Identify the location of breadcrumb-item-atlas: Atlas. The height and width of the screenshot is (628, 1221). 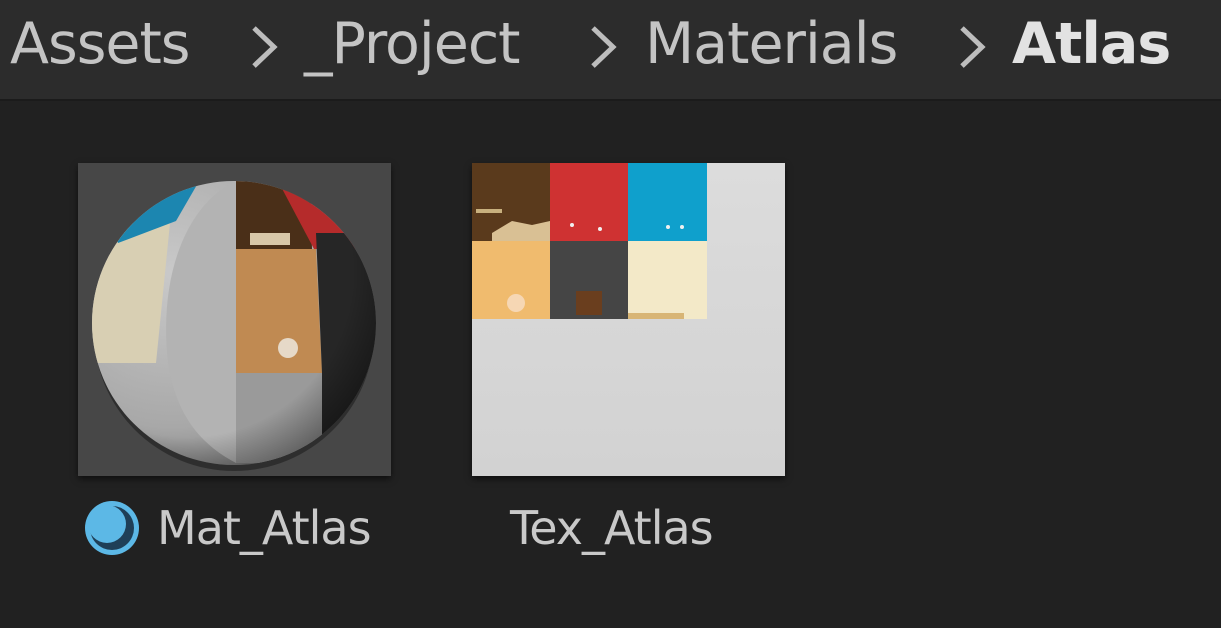
(1091, 44).